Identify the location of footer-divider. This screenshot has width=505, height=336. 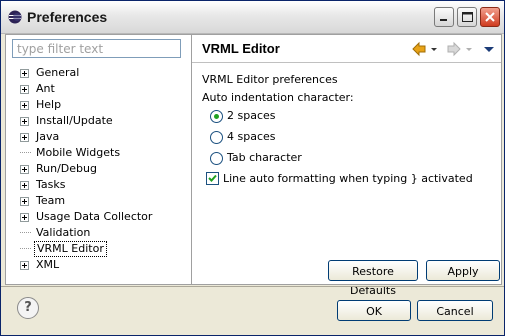
(252, 286).